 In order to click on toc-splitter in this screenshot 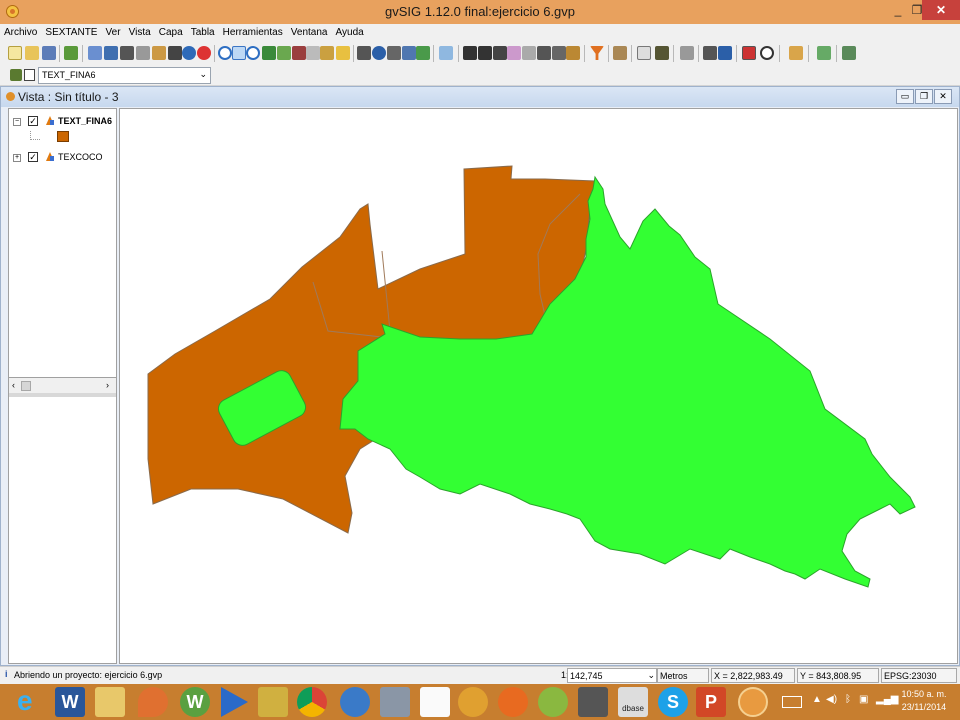, I will do `click(62, 395)`.